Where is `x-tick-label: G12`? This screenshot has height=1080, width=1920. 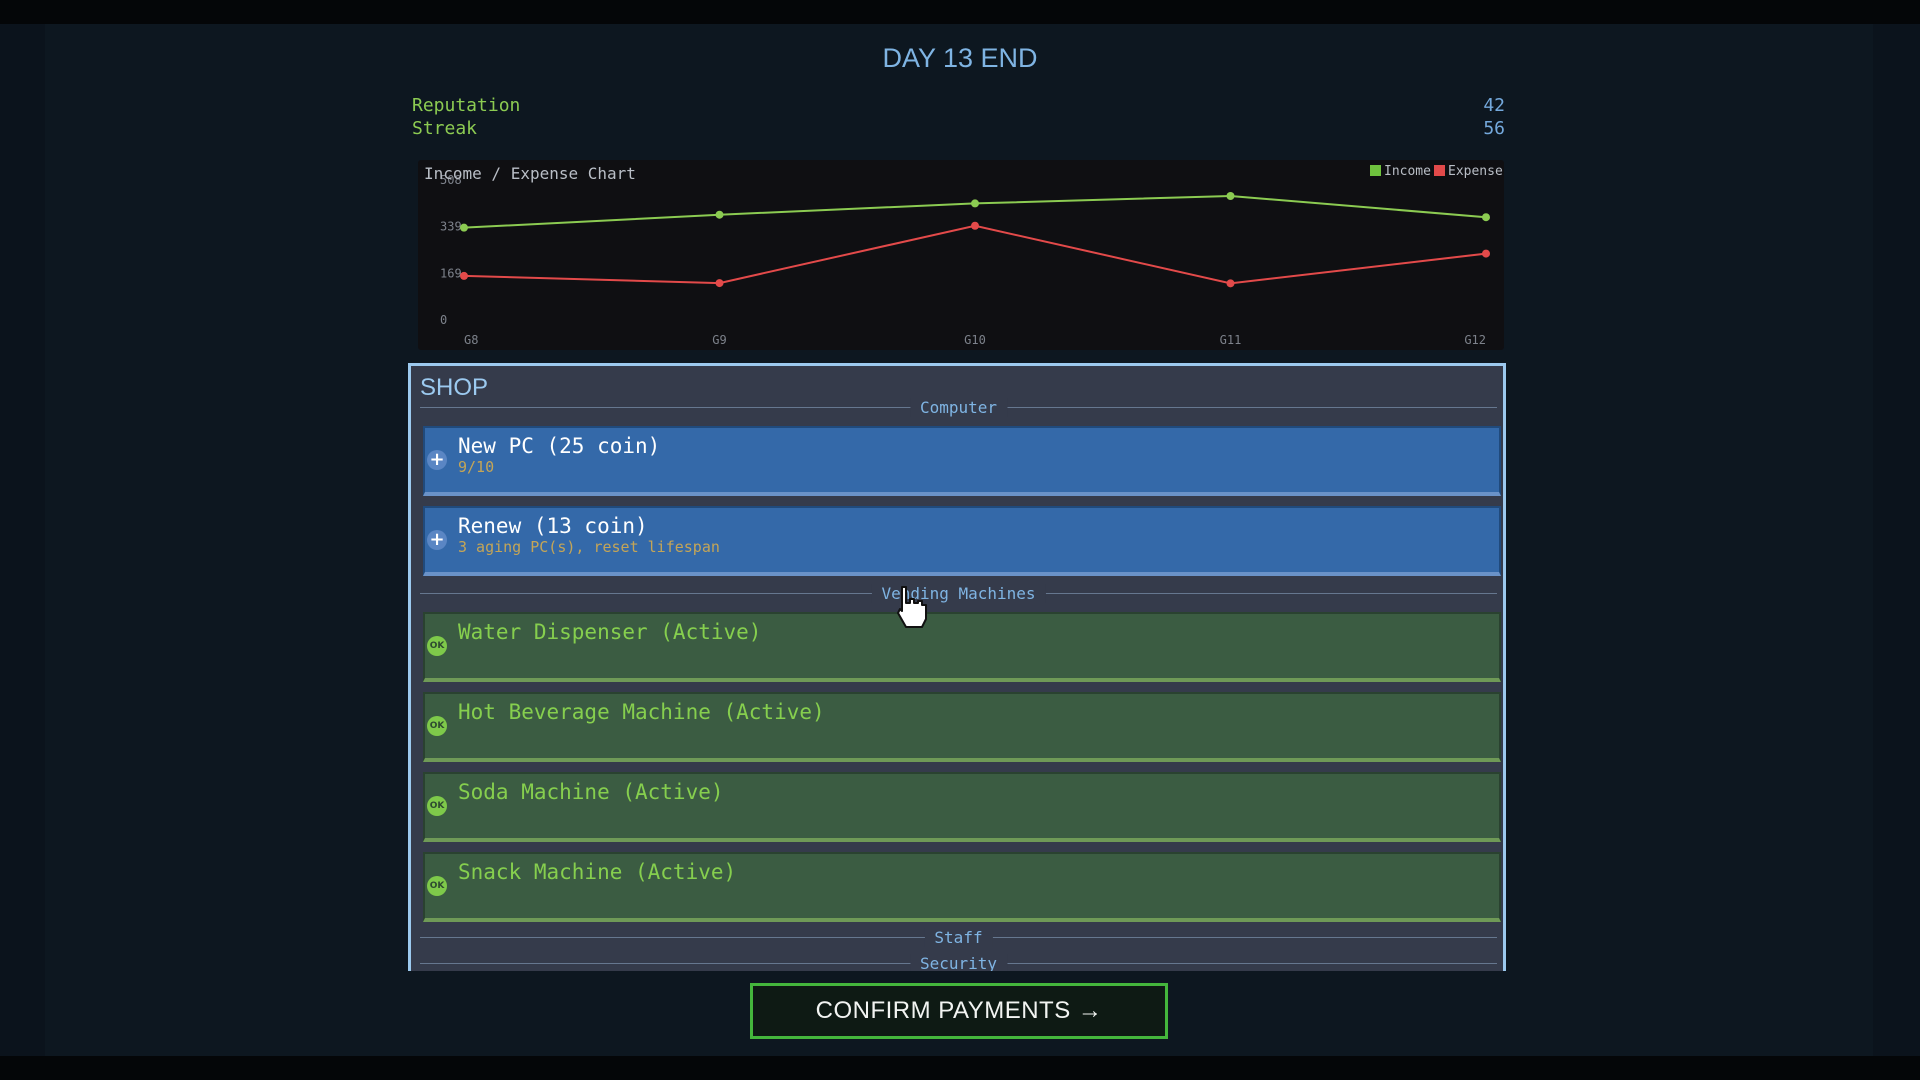 x-tick-label: G12 is located at coordinates (1475, 340).